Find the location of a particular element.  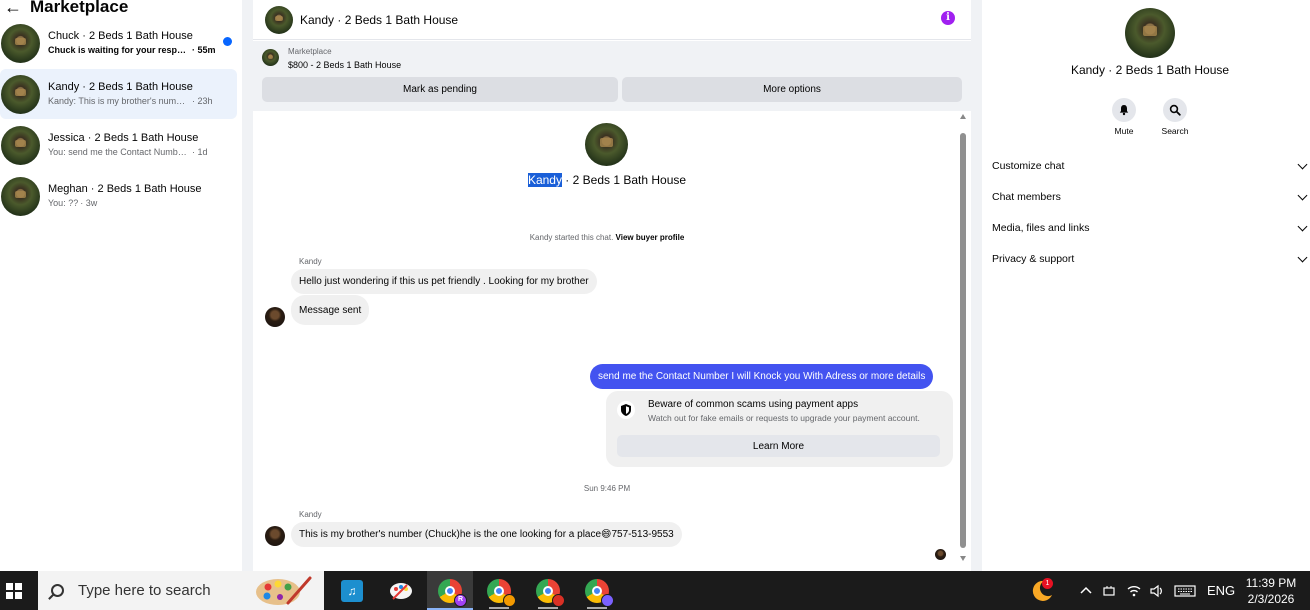

listing-thumbnail is located at coordinates (270, 57).